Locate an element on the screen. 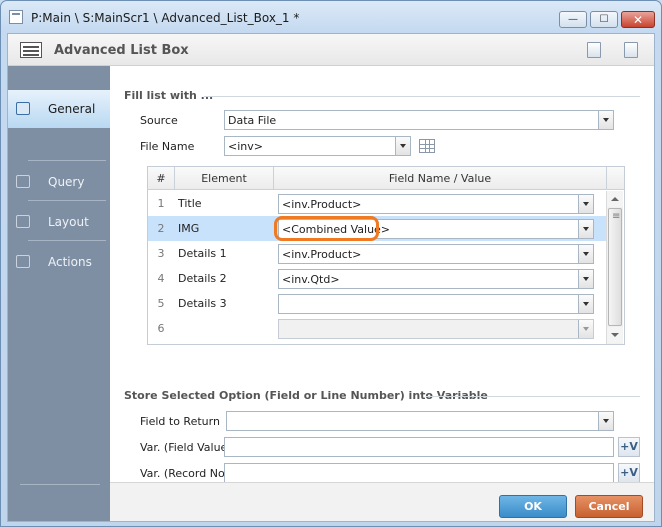  layout-icon is located at coordinates (23, 221).